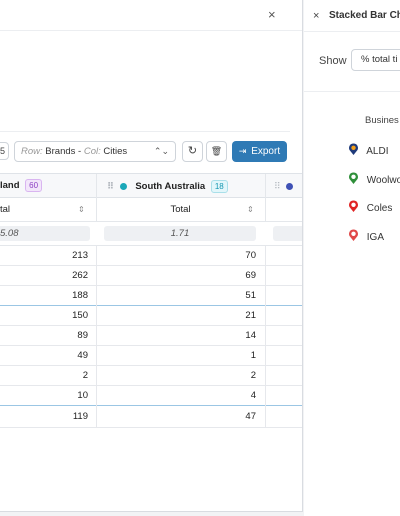 Image resolution: width=400 pixels, height=516 pixels. Describe the element at coordinates (180, 296) in the screenshot. I see `cell-value: 51` at that location.